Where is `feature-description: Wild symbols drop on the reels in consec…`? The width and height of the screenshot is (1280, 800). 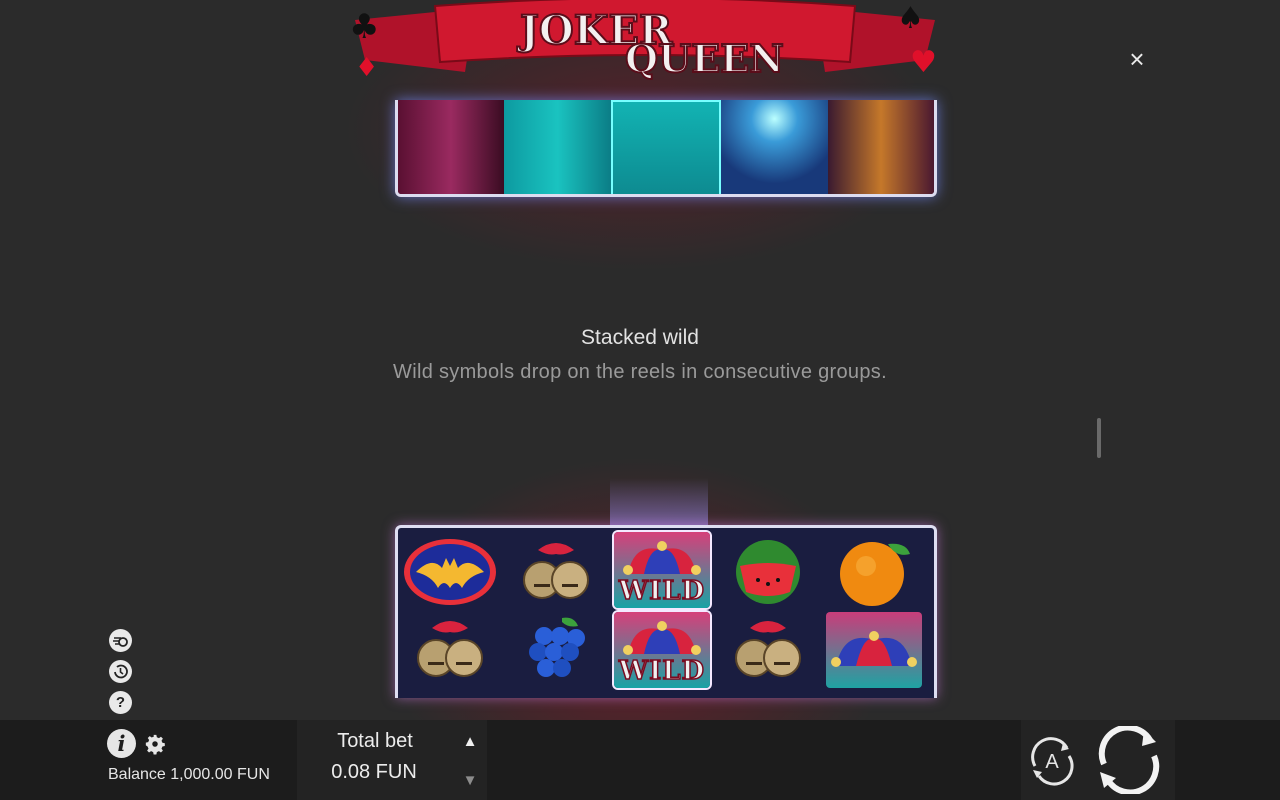 feature-description: Wild symbols drop on the reels in consec… is located at coordinates (640, 372).